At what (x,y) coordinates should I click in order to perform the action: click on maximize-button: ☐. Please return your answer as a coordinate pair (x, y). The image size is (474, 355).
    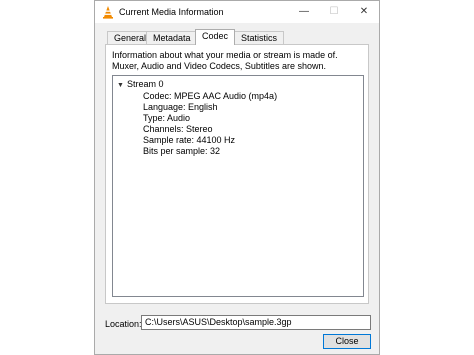
    Looking at the image, I should click on (334, 12).